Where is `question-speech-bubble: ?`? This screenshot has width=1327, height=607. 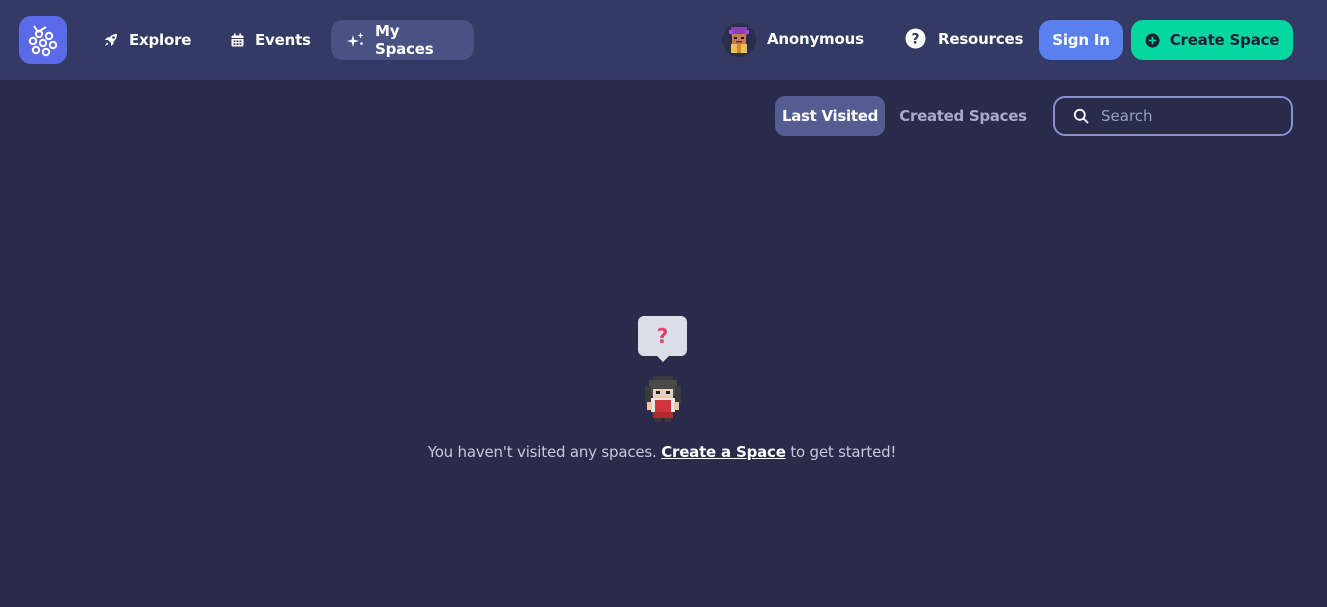 question-speech-bubble: ? is located at coordinates (662, 339).